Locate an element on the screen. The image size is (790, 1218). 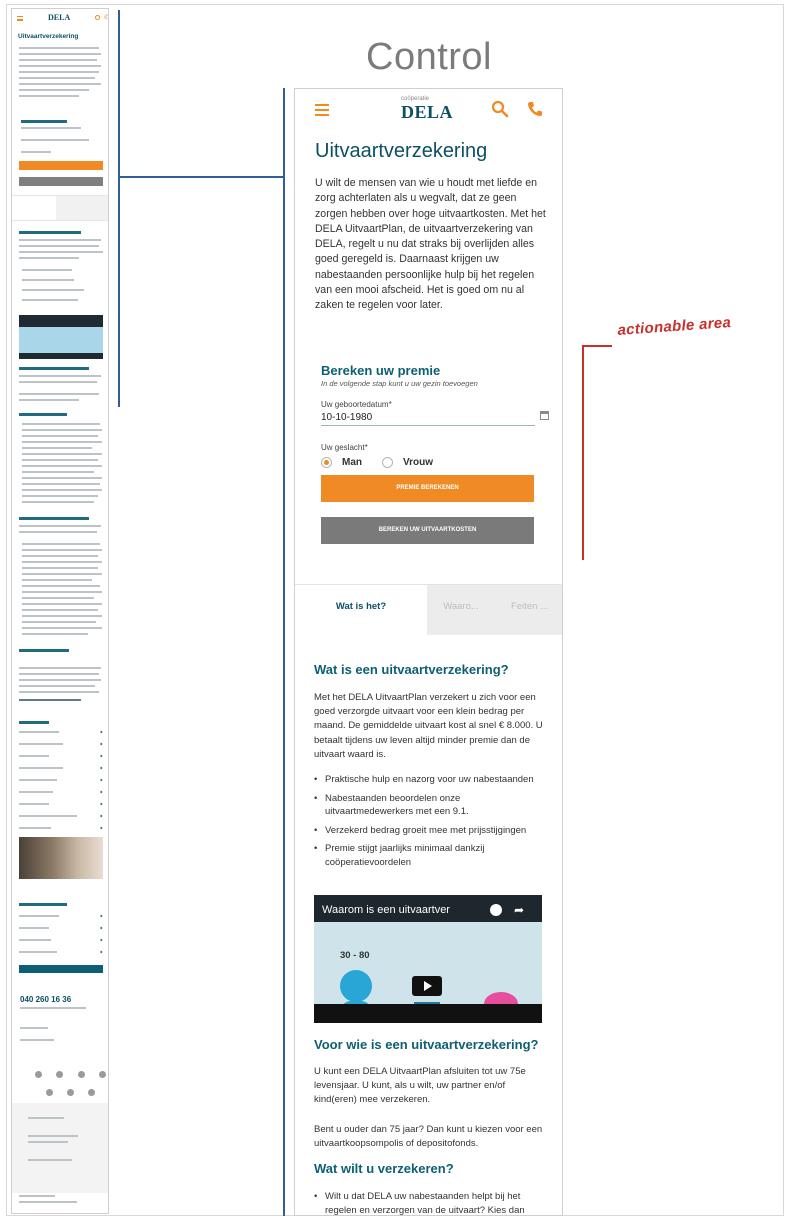
calculator-title: Bereken uw premie is located at coordinates (381, 370).